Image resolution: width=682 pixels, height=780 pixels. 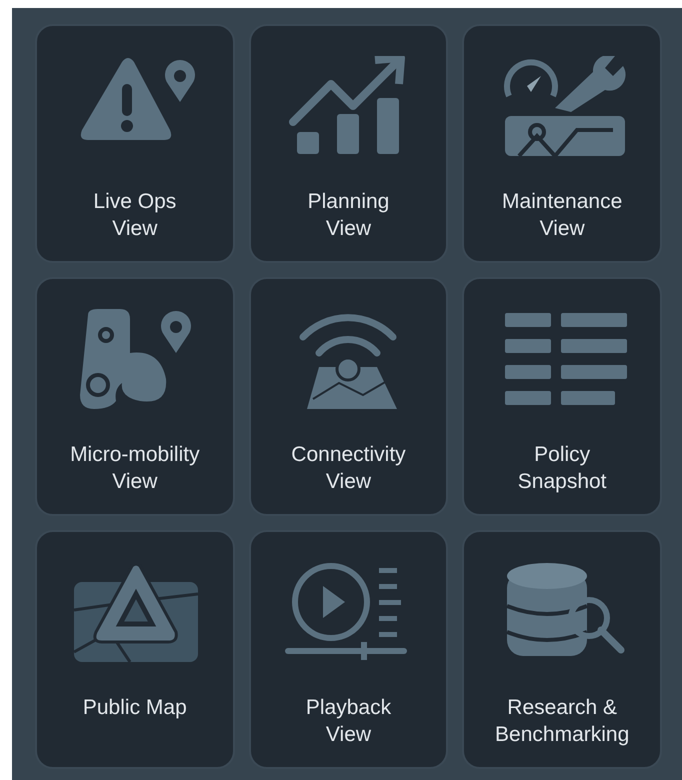 What do you see at coordinates (135, 649) in the screenshot?
I see `view-tile: Public Map` at bounding box center [135, 649].